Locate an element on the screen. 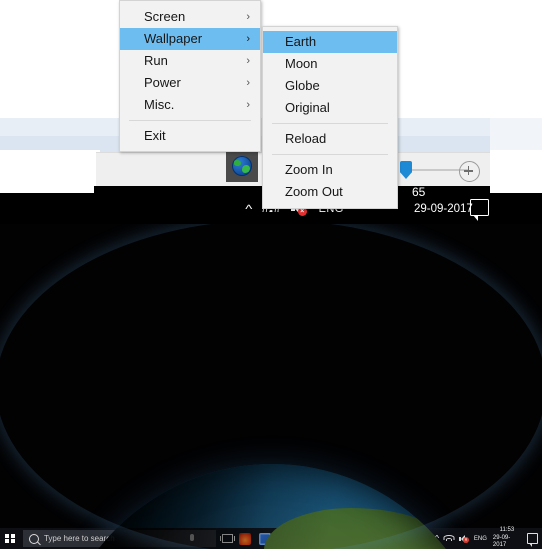 The height and width of the screenshot is (549, 542). menu-item-label: Run is located at coordinates (156, 60).